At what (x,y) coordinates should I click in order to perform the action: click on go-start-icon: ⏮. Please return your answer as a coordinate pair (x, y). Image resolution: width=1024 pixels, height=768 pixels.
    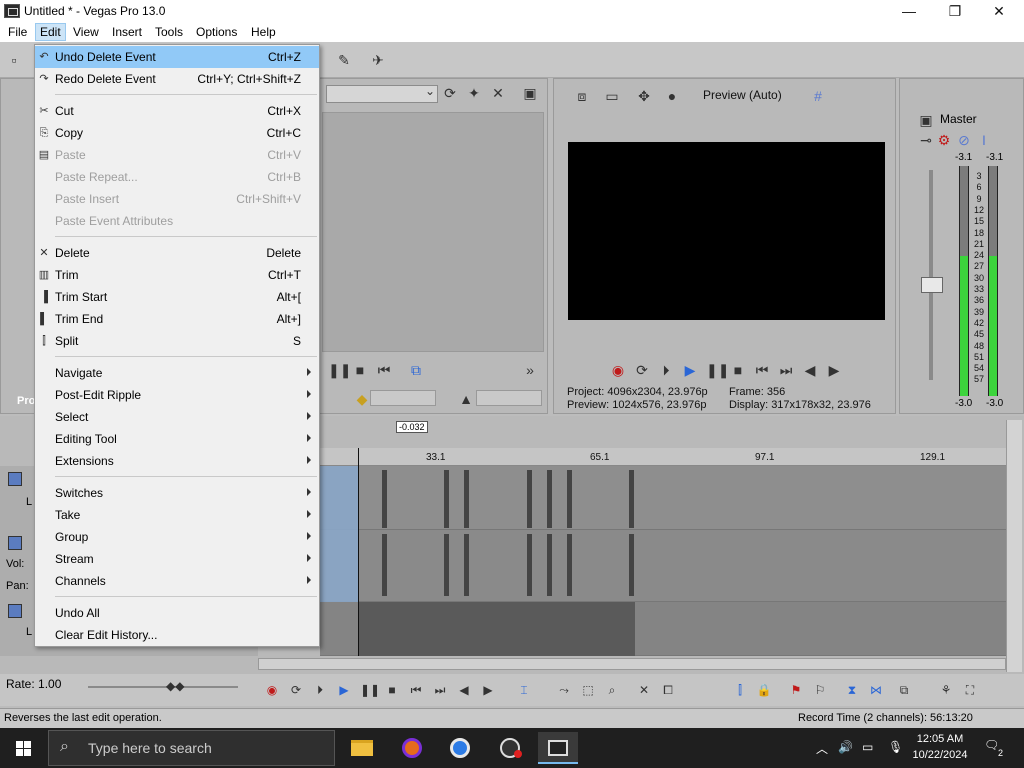
    Looking at the image, I should click on (384, 370).